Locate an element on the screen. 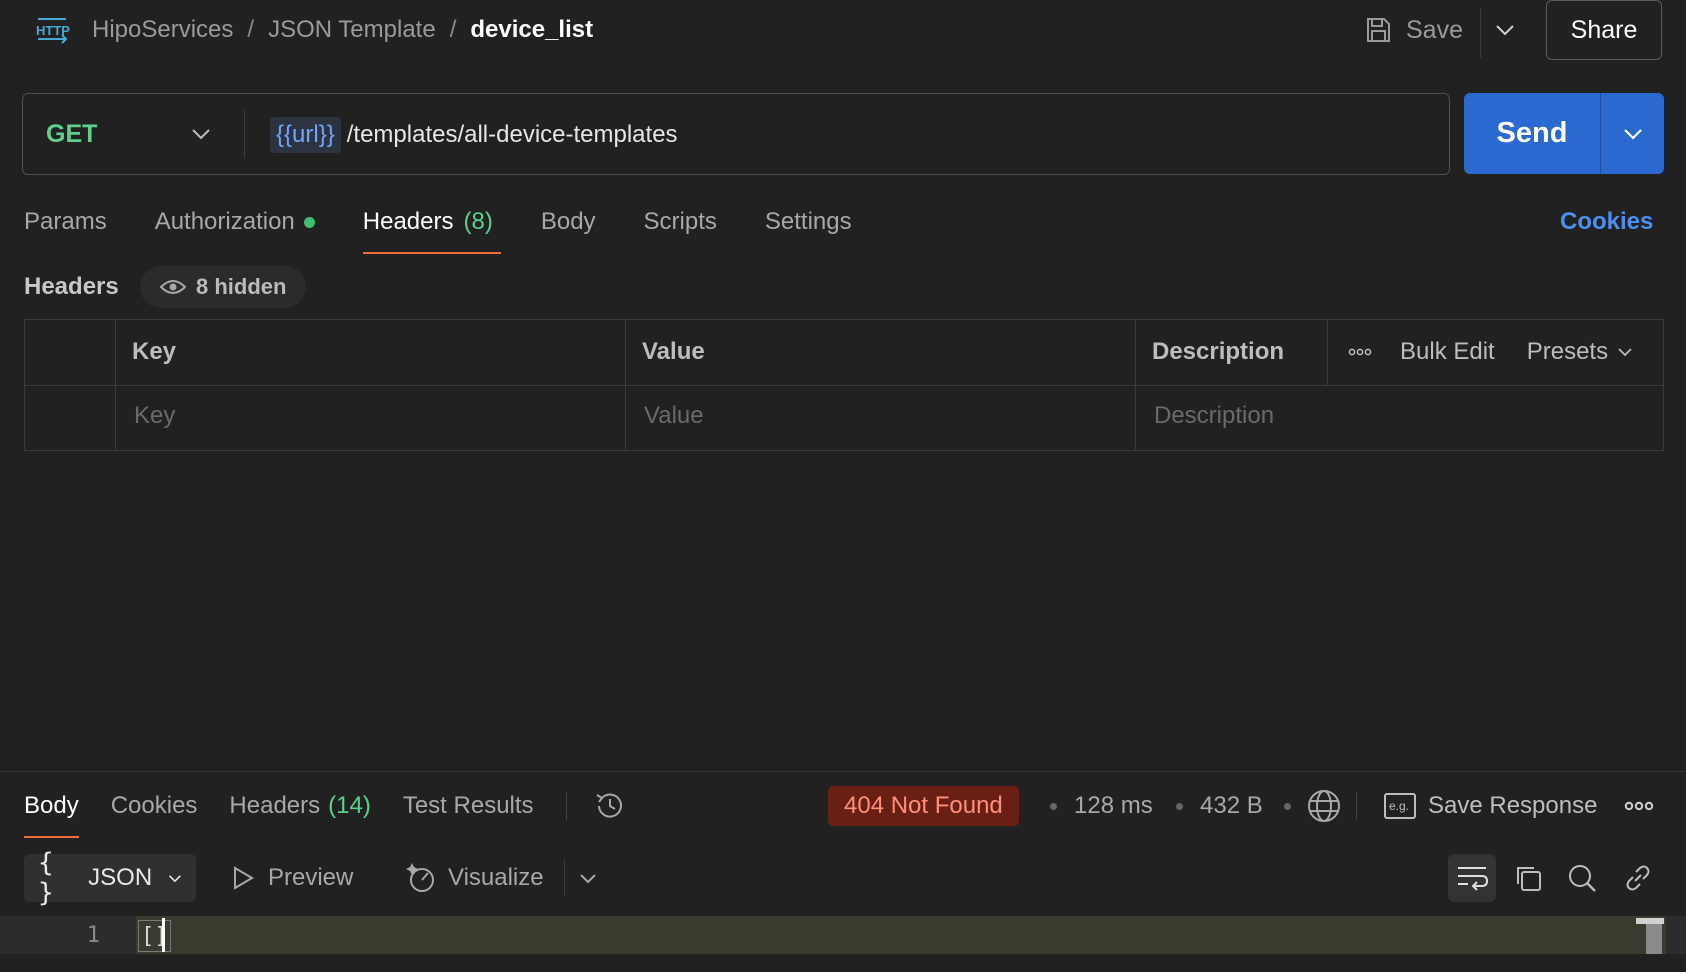  save-button: Save is located at coordinates (1413, 30).